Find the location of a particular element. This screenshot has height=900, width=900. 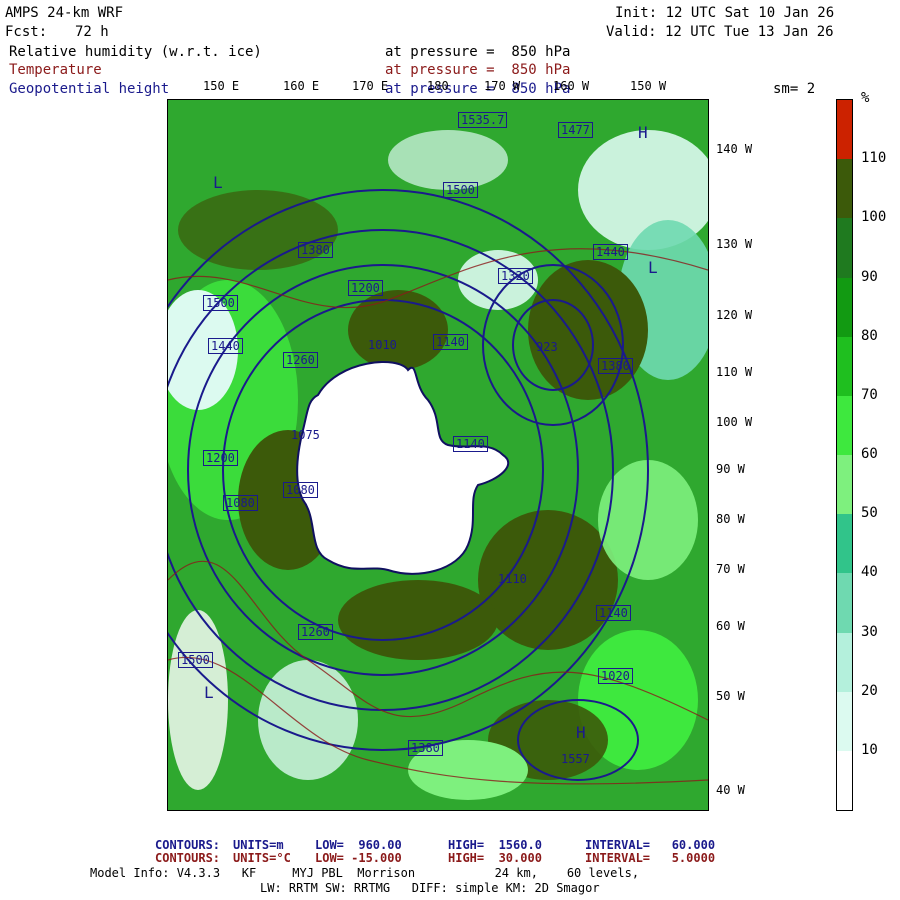

colorbar-tick-label: 70 is located at coordinates (869, 394).